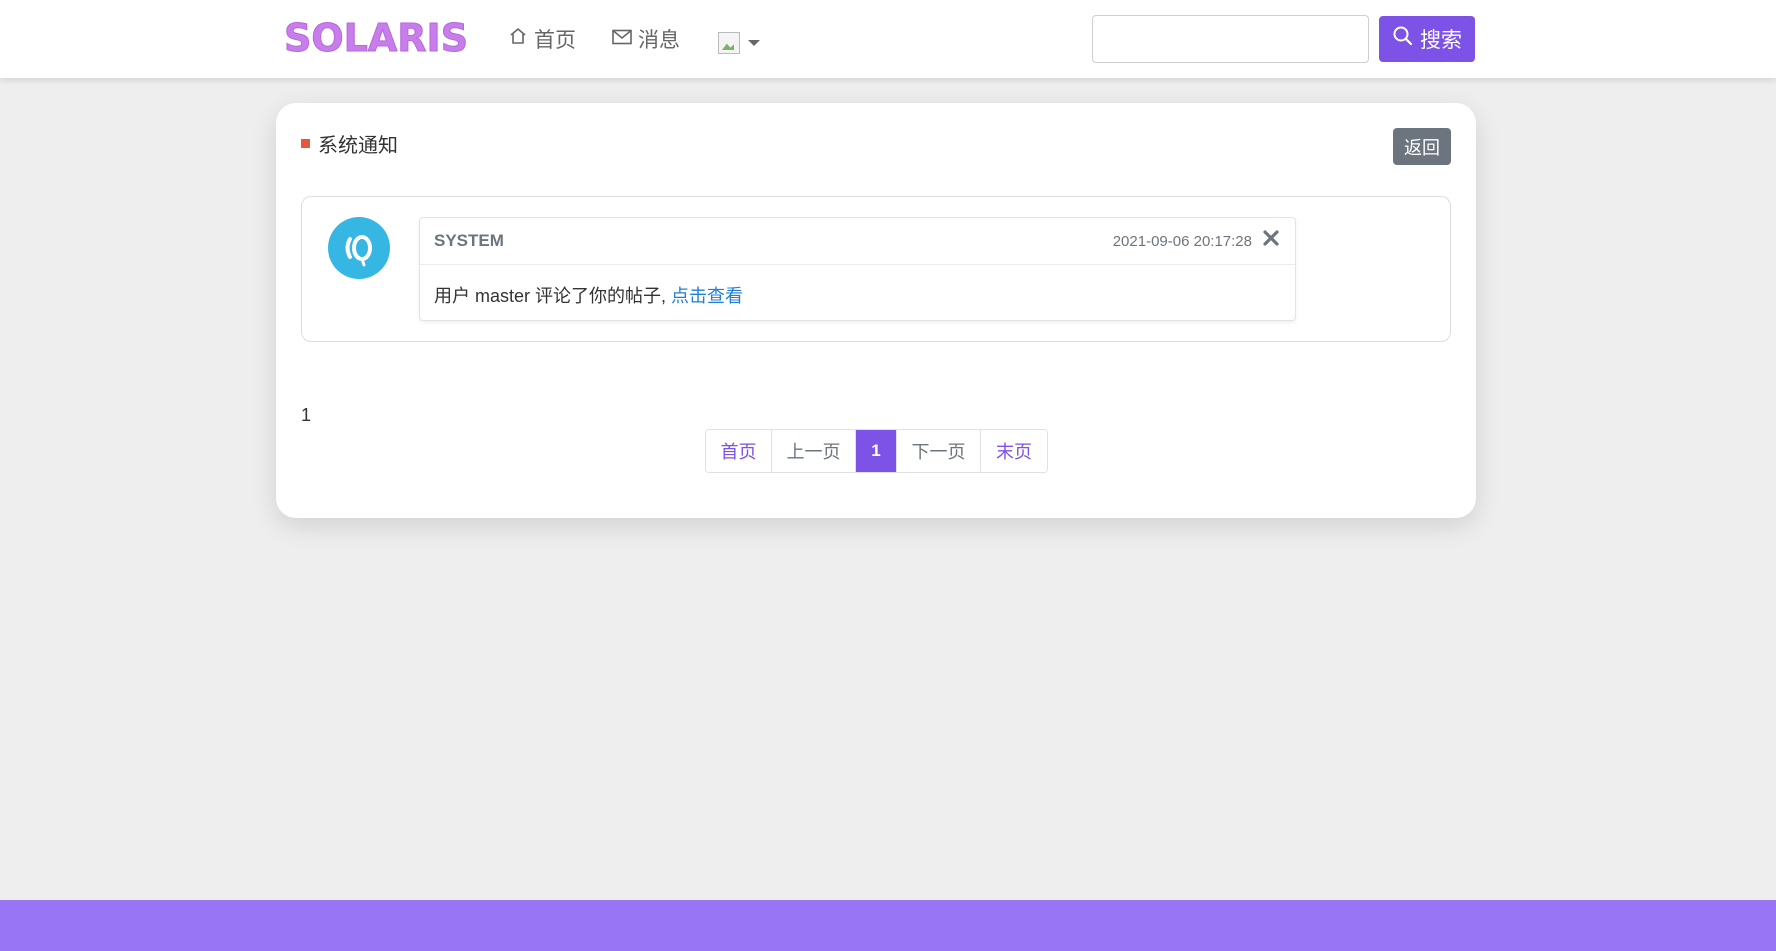 The image size is (1776, 951). I want to click on page-title-text: 系统通知, so click(358, 146).